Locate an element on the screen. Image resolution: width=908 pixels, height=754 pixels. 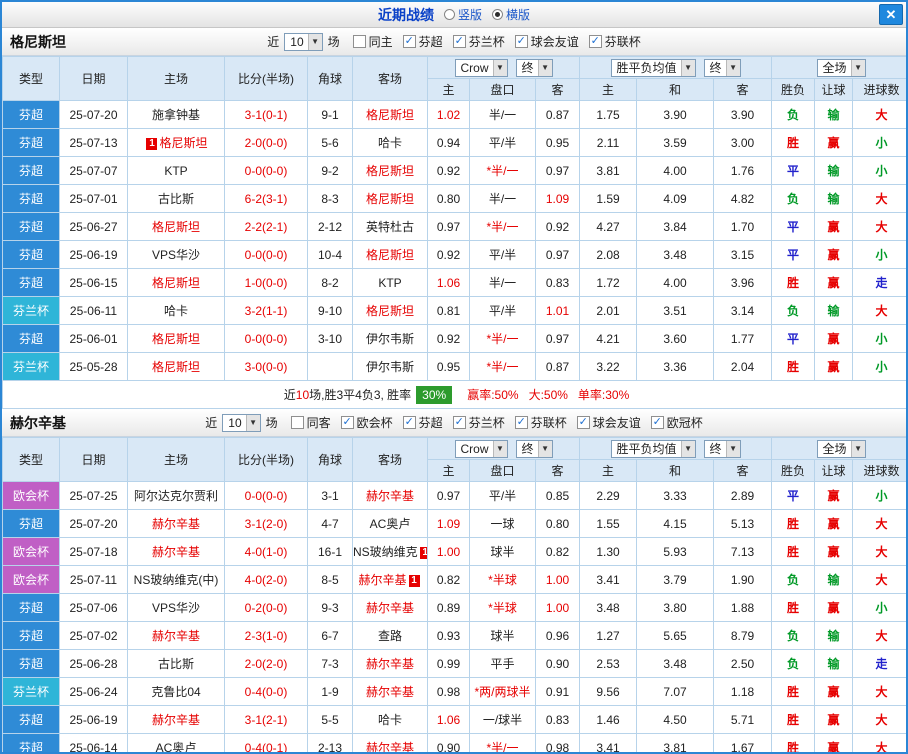
home-team: 1 格尼斯坦 is located at coordinates (176, 142).